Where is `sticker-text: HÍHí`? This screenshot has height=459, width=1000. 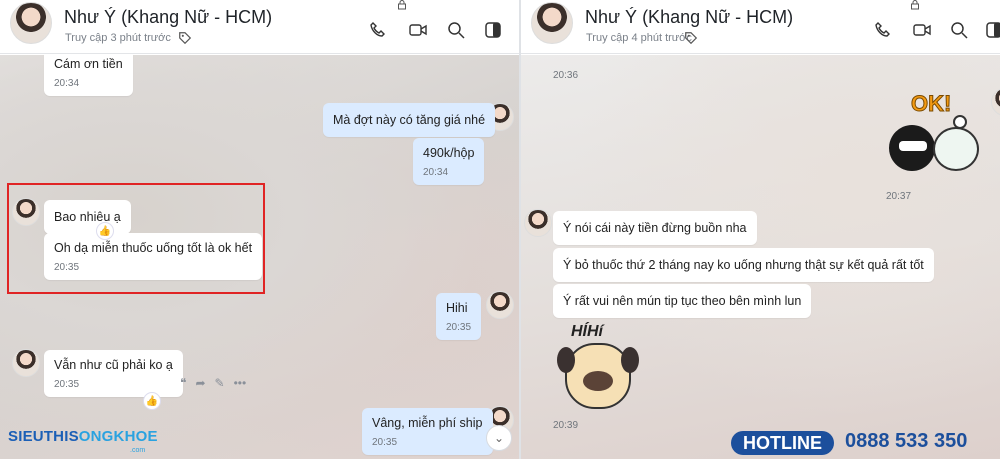 sticker-text: HÍHí is located at coordinates (587, 331).